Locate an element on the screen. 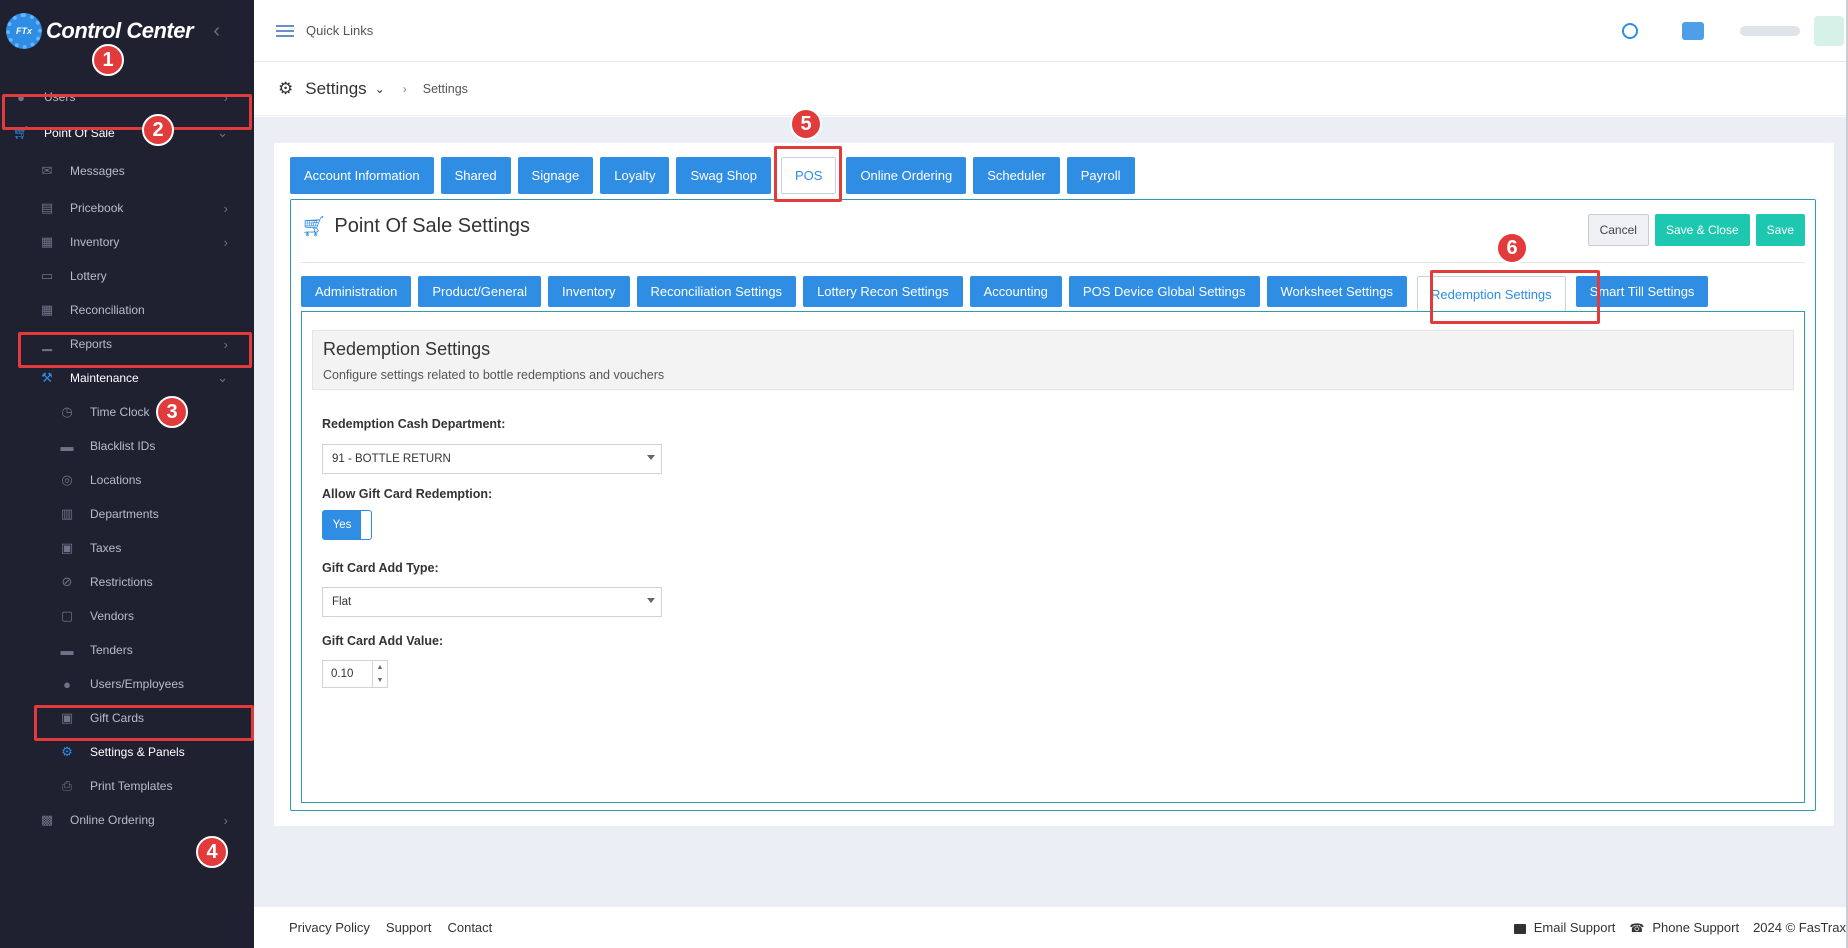 This screenshot has width=1848, height=948. tab-product-general: Product/General is located at coordinates (480, 291).